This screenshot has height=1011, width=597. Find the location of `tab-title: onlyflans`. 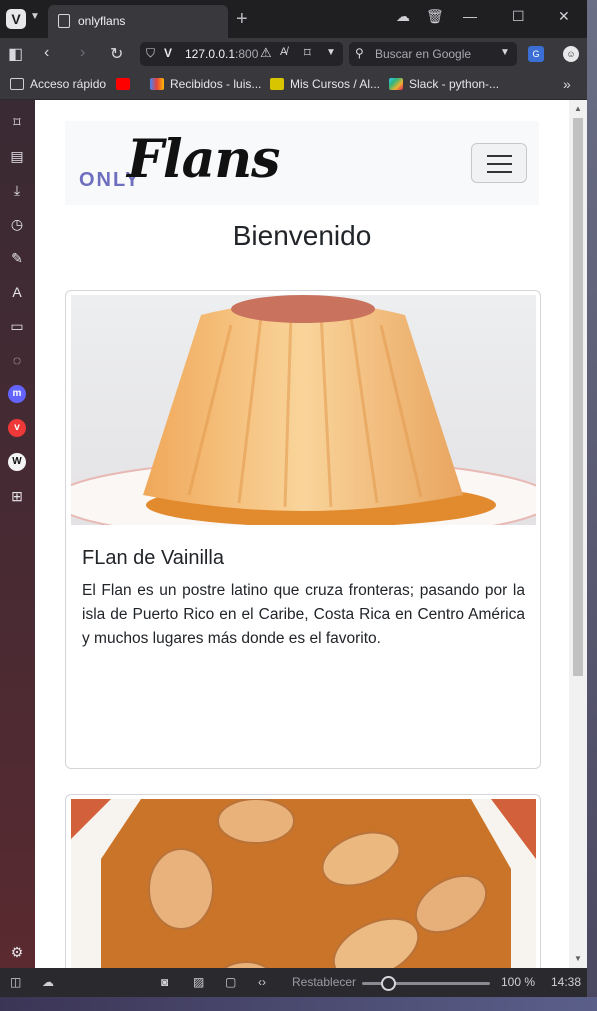

tab-title: onlyflans is located at coordinates (102, 21).